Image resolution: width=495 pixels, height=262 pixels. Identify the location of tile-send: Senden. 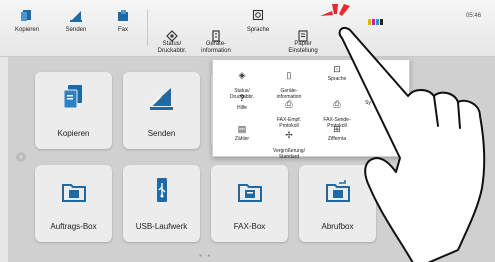
(161, 110).